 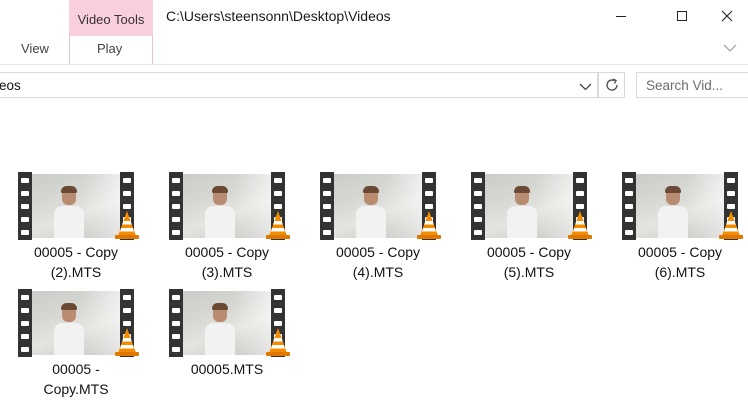 What do you see at coordinates (69, 50) in the screenshot?
I see `context-tab-divider` at bounding box center [69, 50].